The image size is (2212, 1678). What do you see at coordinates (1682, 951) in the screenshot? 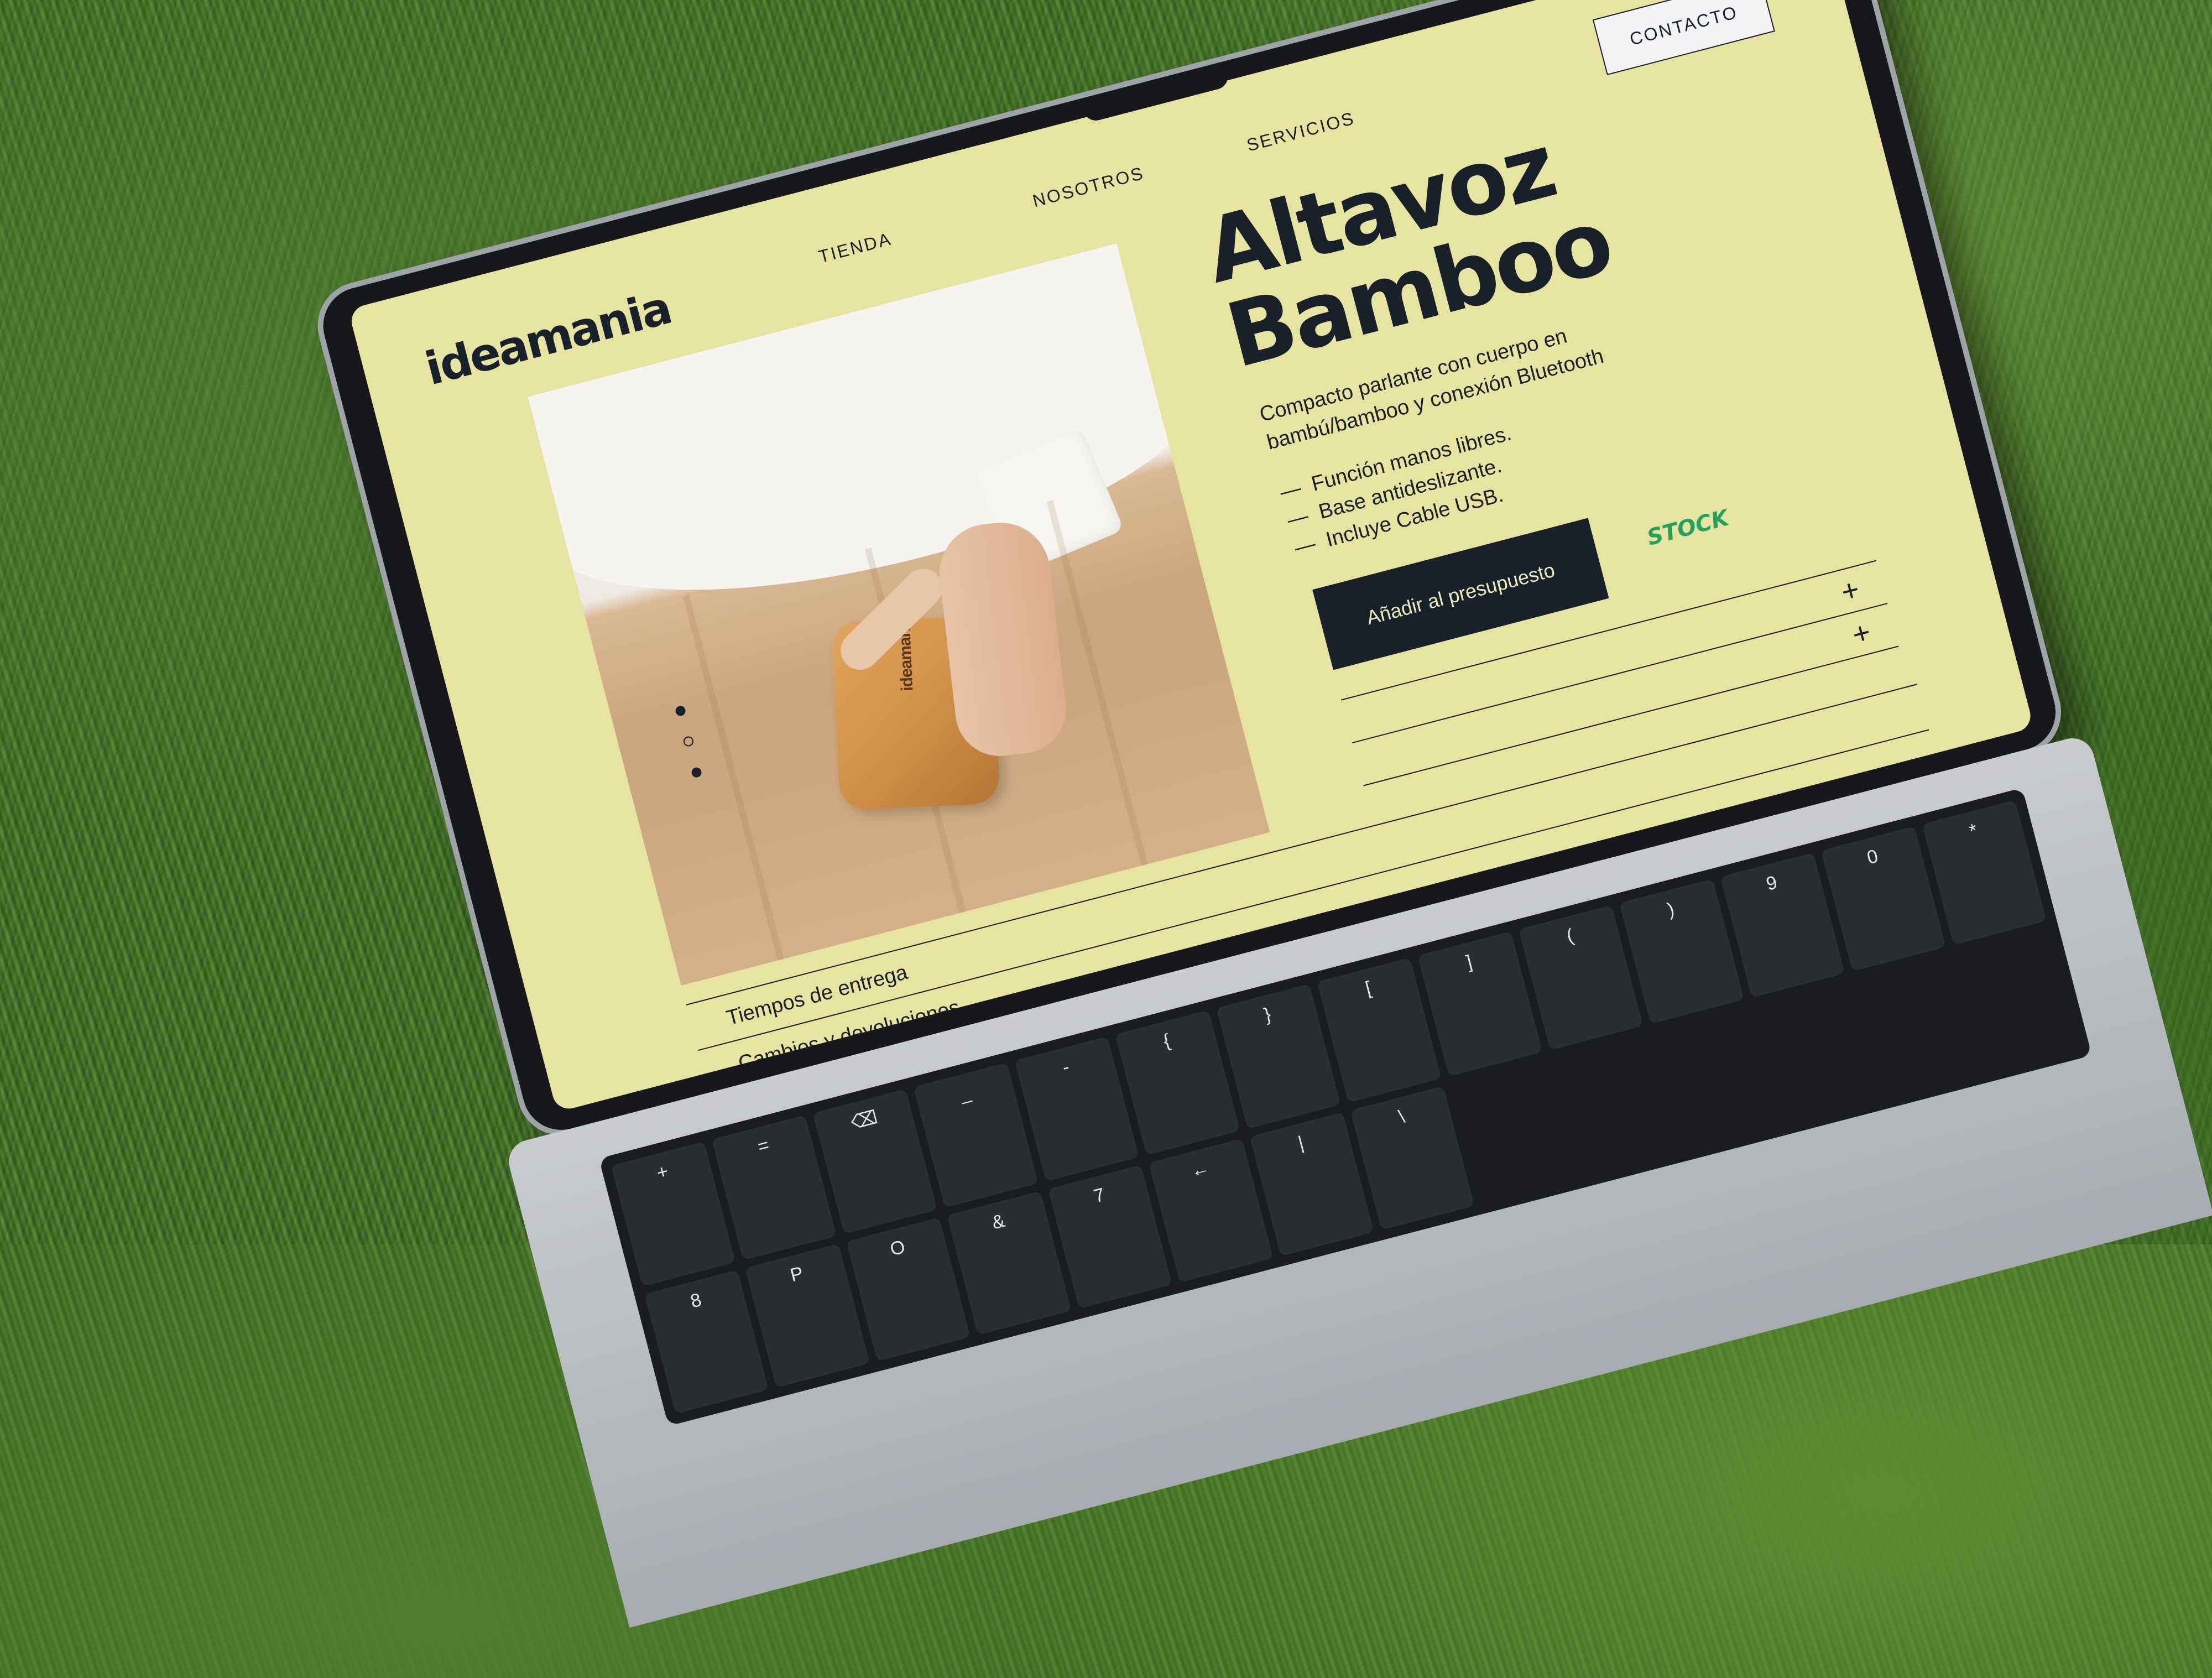
I see `key: )` at bounding box center [1682, 951].